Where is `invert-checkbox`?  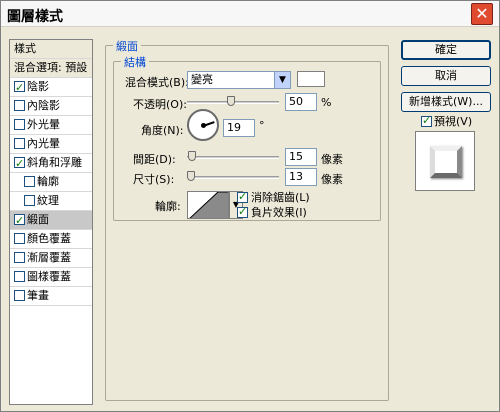 invert-checkbox is located at coordinates (242, 211).